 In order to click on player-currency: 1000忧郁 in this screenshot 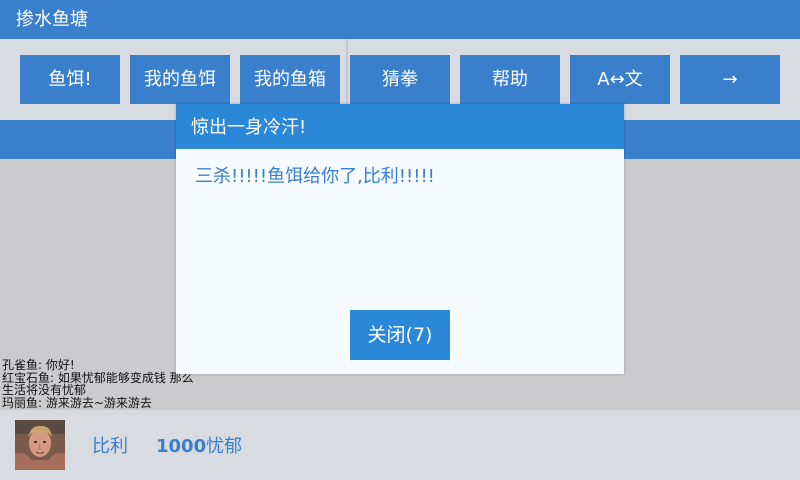, I will do `click(199, 445)`.